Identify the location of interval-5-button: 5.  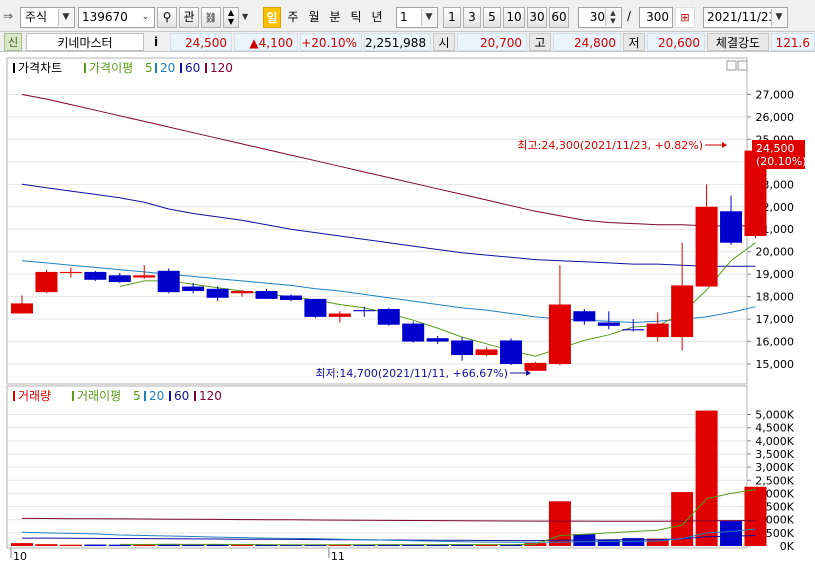
(492, 17).